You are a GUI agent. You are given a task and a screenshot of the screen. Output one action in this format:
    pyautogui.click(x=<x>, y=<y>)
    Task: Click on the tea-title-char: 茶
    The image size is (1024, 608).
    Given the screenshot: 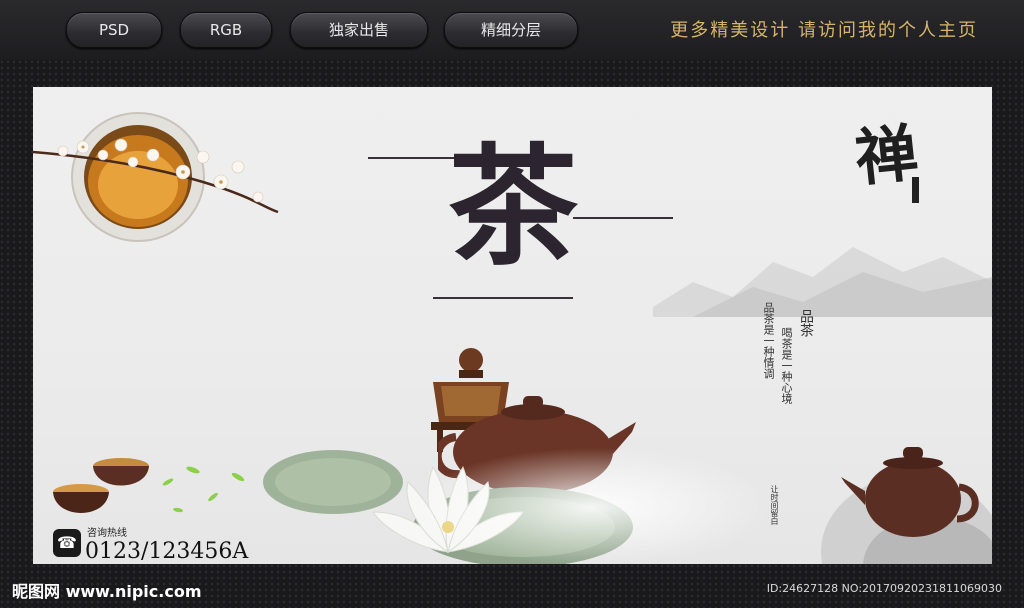 What is the action you would take?
    pyautogui.click(x=513, y=206)
    